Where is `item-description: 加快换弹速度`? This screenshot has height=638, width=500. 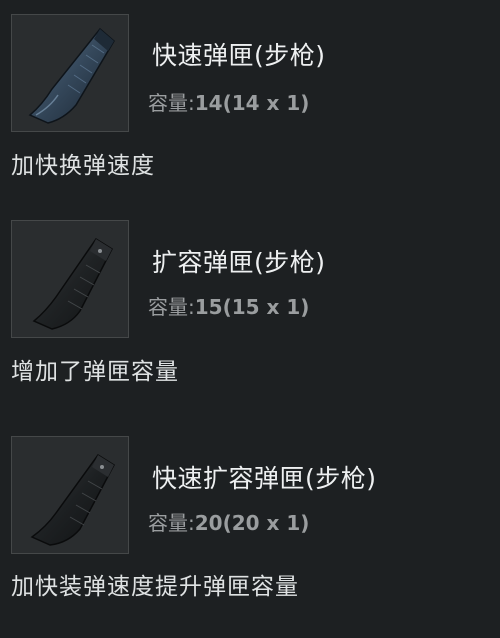 item-description: 加快换弹速度 is located at coordinates (83, 166).